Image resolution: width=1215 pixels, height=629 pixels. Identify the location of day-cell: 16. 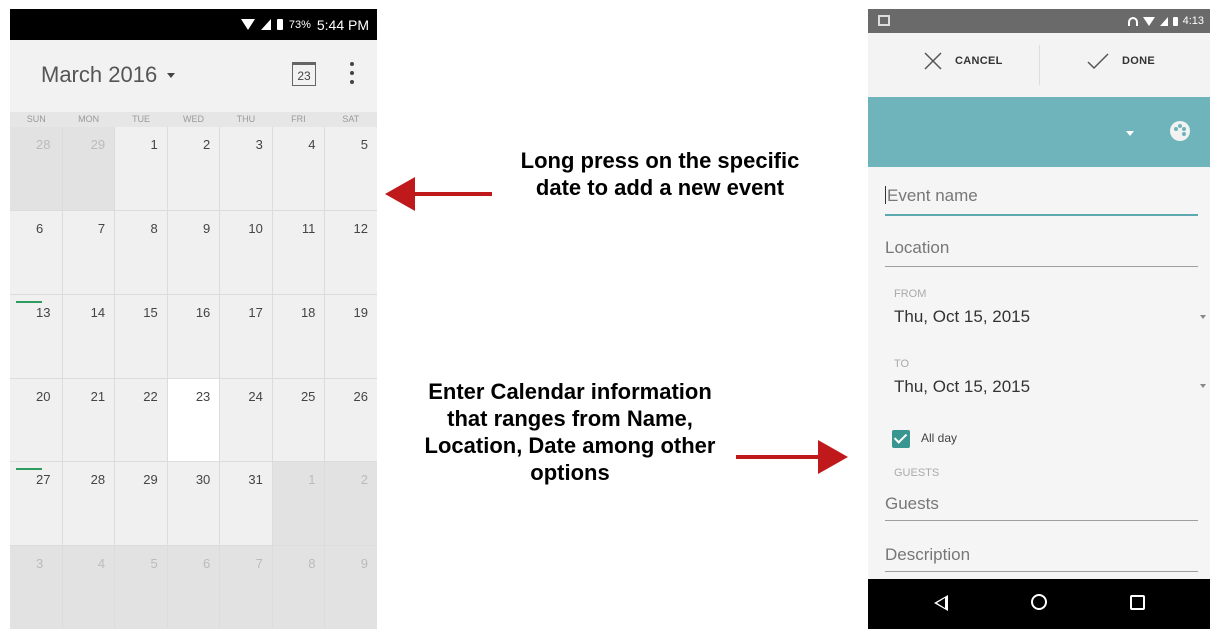
(193, 336).